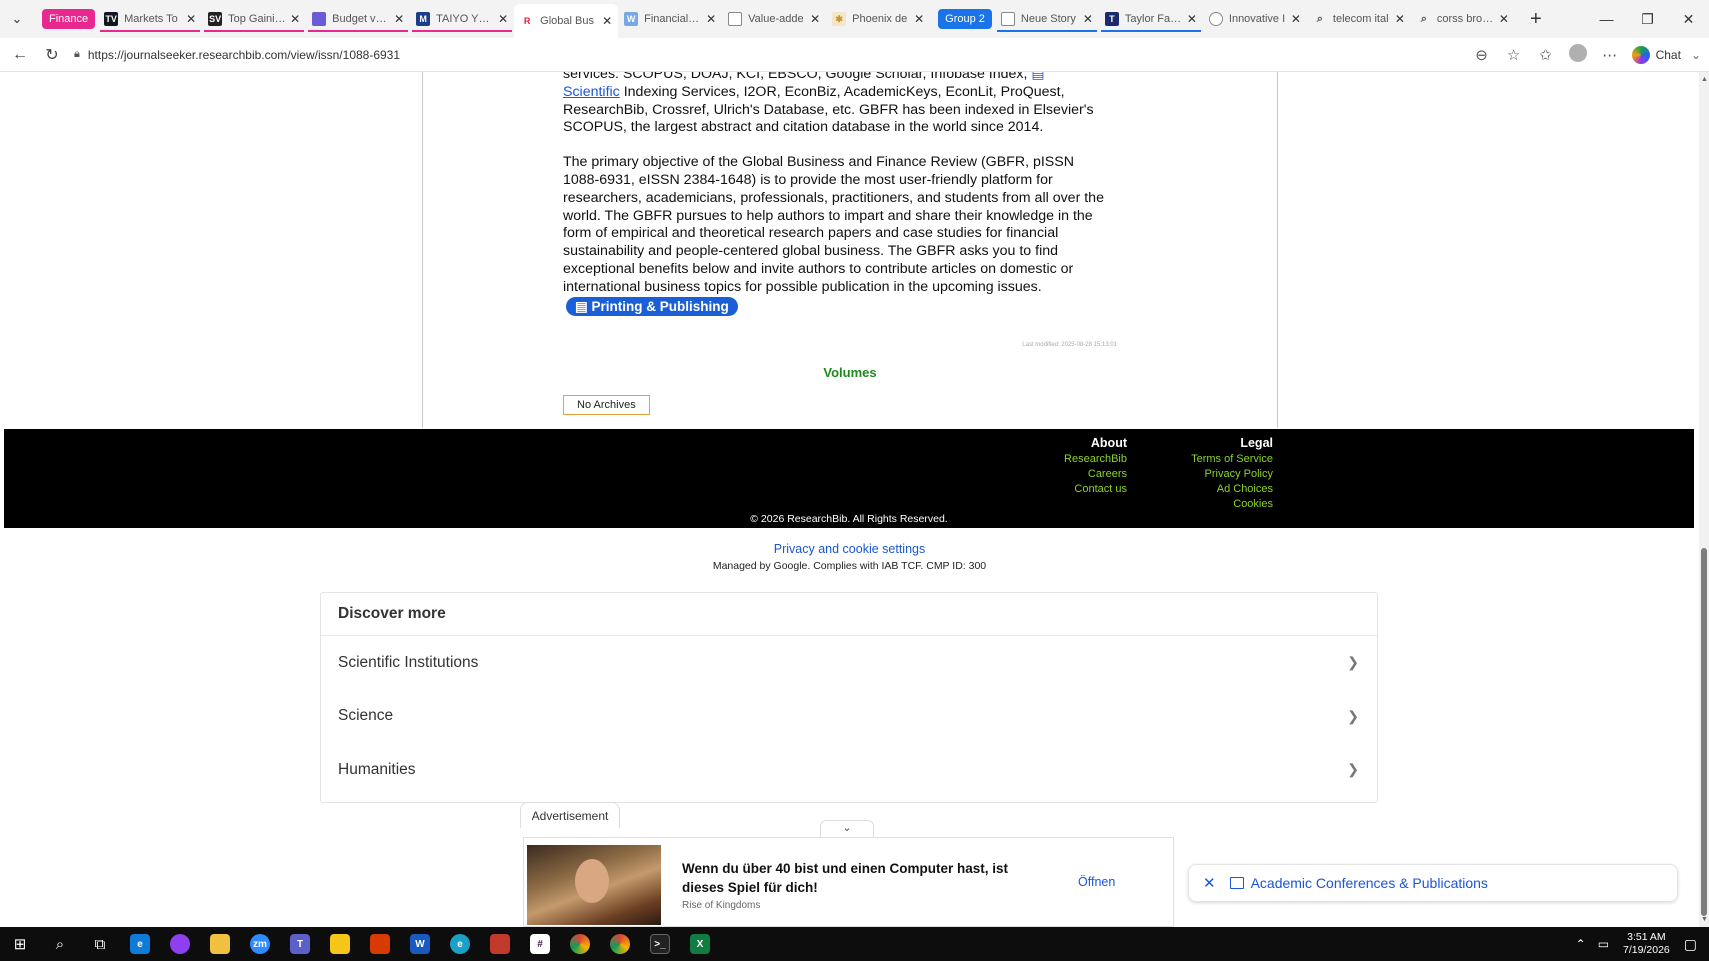  What do you see at coordinates (150, 19) in the screenshot?
I see `browser-tab: TV Markets To ✕` at bounding box center [150, 19].